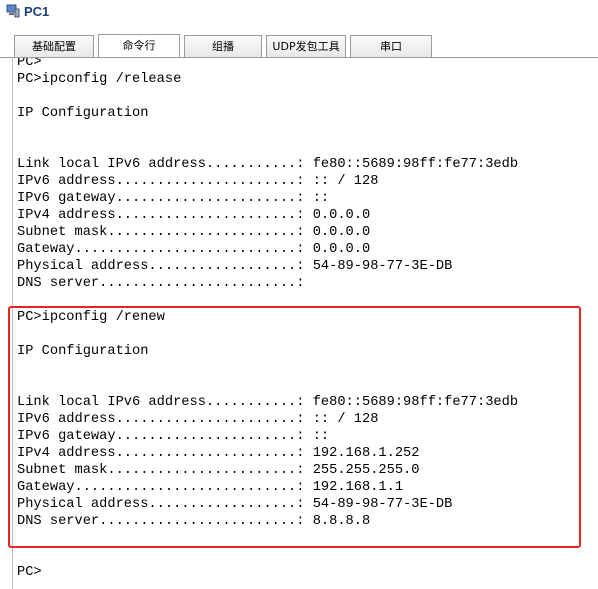 This screenshot has width=598, height=589. Describe the element at coordinates (54, 46) in the screenshot. I see `tab-basic-config: 基础配置` at that location.